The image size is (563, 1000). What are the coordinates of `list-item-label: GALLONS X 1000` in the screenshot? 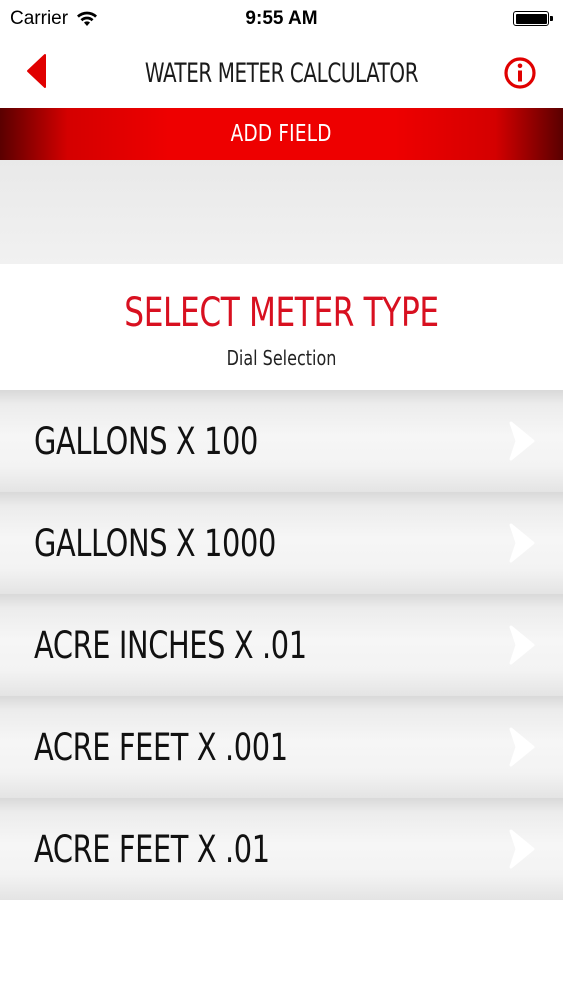 It's located at (155, 543).